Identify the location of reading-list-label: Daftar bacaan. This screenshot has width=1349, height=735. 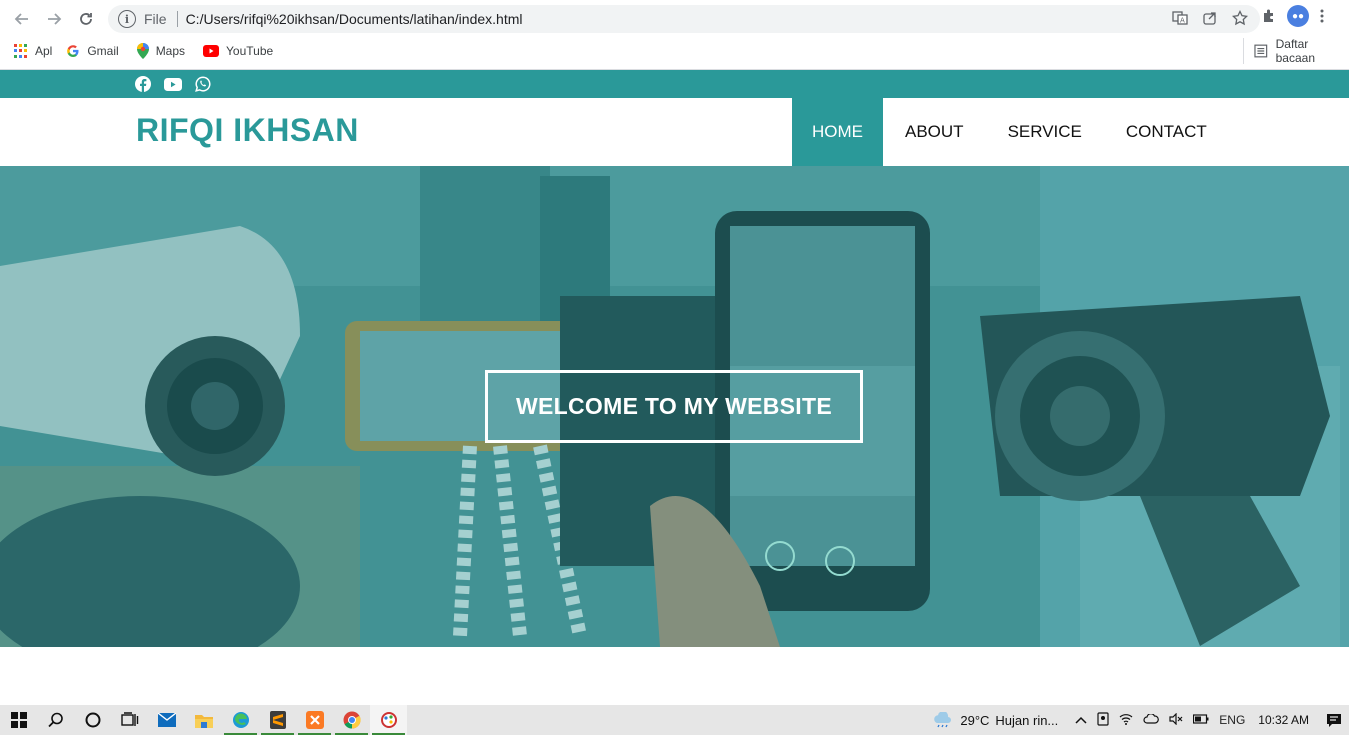
(1295, 51).